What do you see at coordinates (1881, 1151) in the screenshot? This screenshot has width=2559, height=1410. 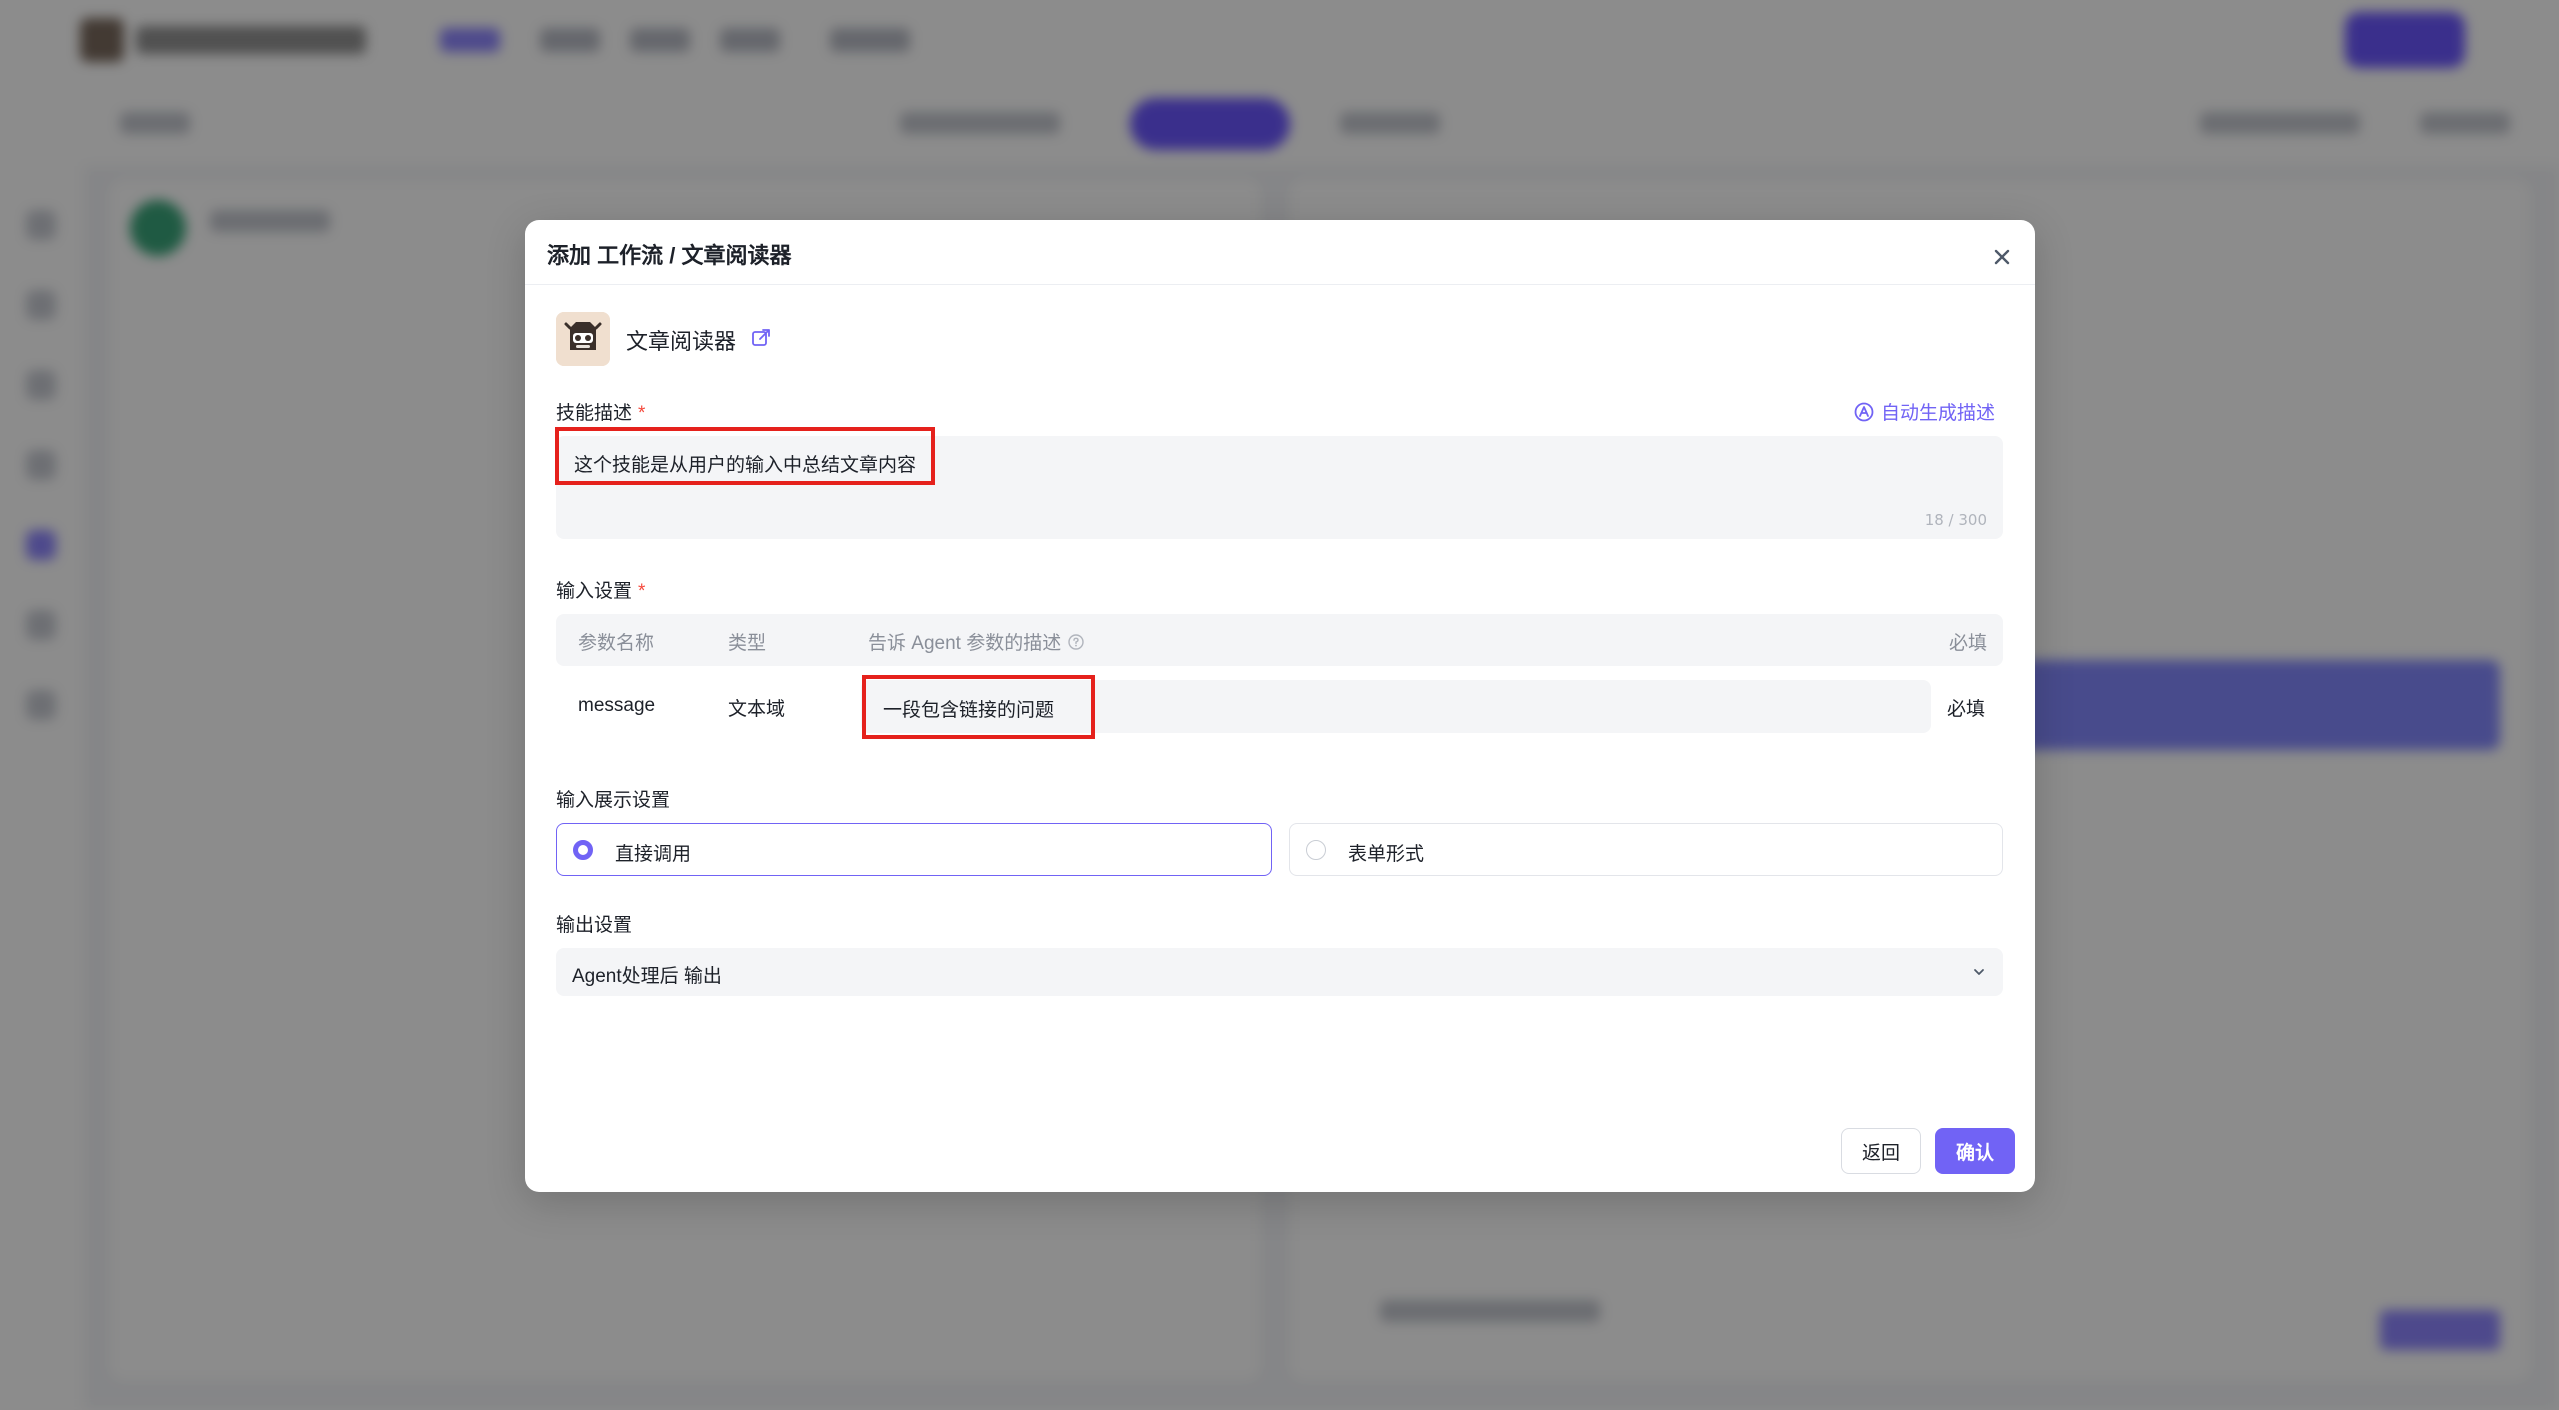 I see `back-button: 返回` at bounding box center [1881, 1151].